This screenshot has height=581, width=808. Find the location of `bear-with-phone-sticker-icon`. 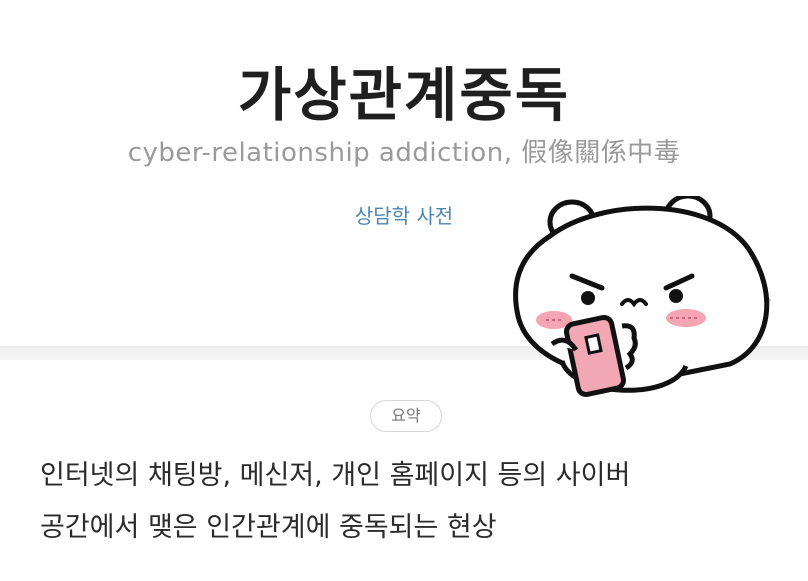

bear-with-phone-sticker-icon is located at coordinates (645, 299).